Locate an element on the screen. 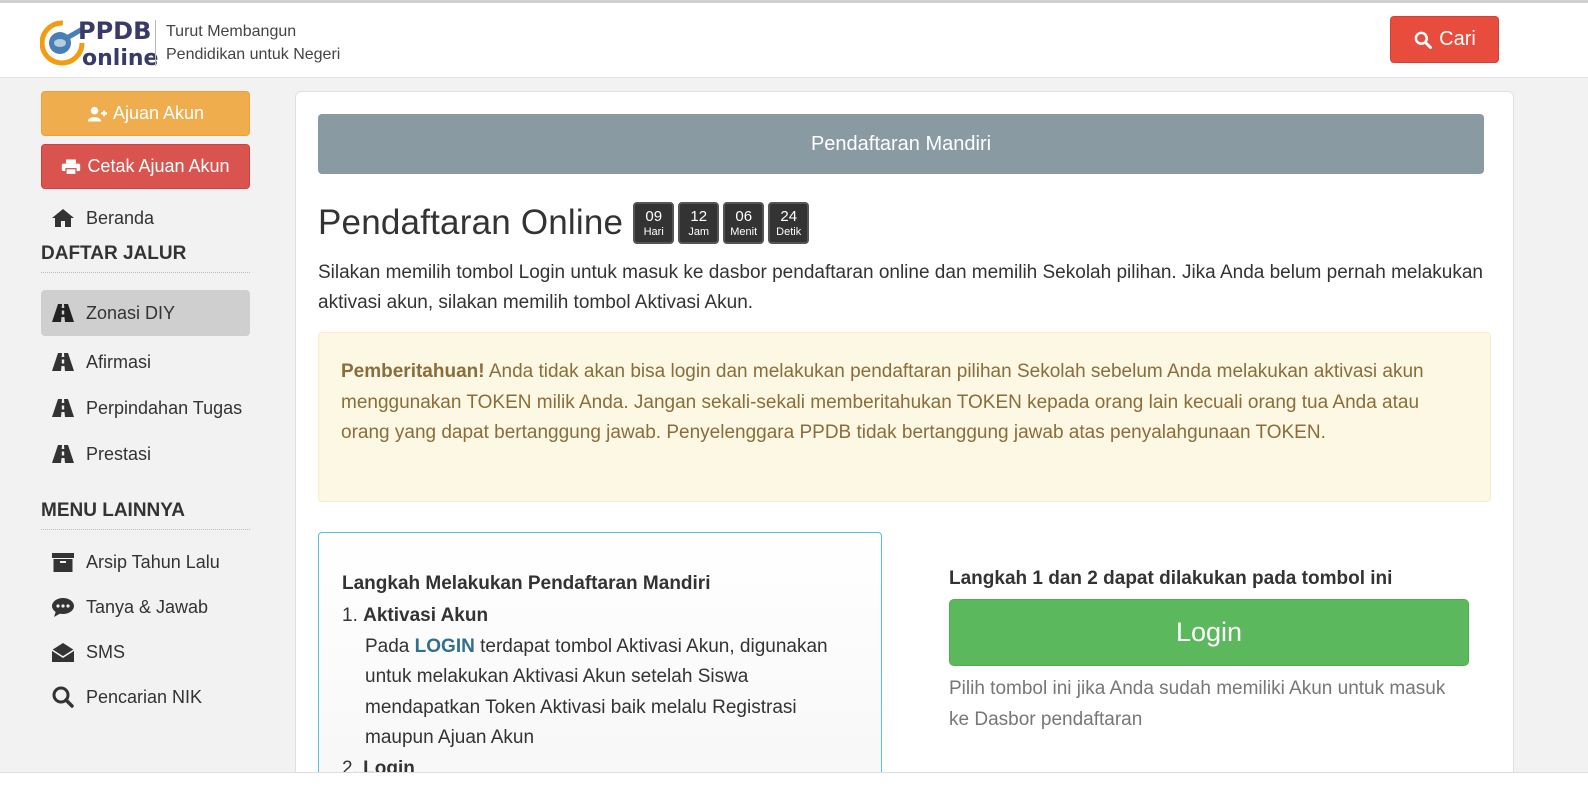 This screenshot has height=795, width=1588. step-name: Aktivasi Akun is located at coordinates (426, 615).